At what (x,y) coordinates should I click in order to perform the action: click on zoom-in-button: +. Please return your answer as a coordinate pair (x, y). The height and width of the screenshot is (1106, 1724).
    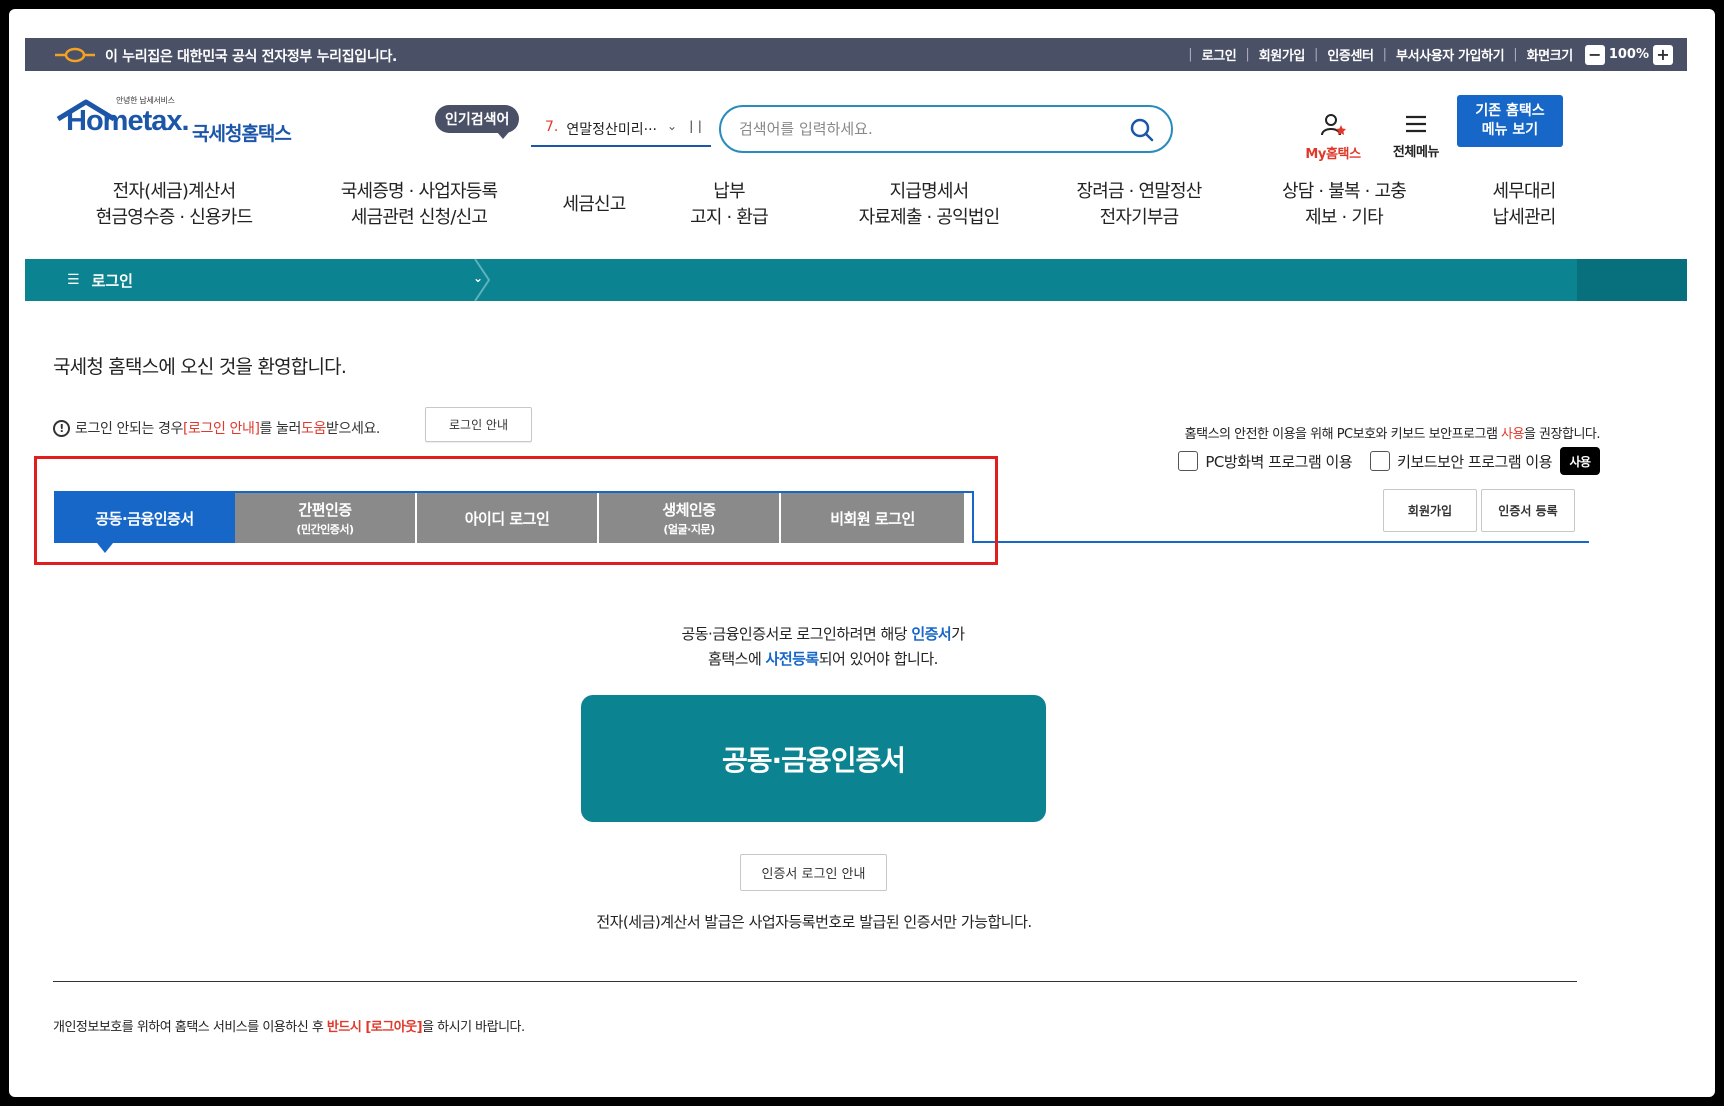
    Looking at the image, I should click on (1663, 54).